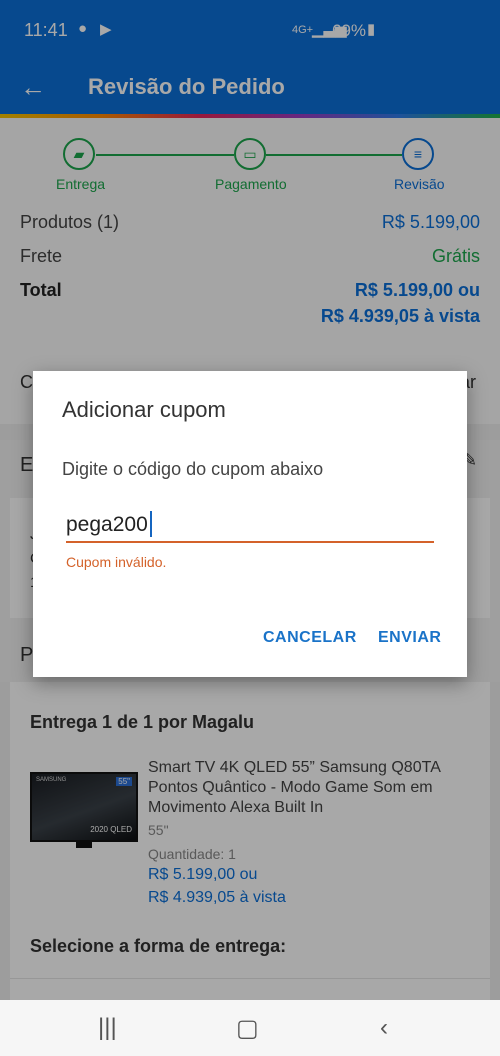 Image resolution: width=500 pixels, height=1056 pixels. What do you see at coordinates (107, 1028) in the screenshot?
I see `recent-apps-icon: |||` at bounding box center [107, 1028].